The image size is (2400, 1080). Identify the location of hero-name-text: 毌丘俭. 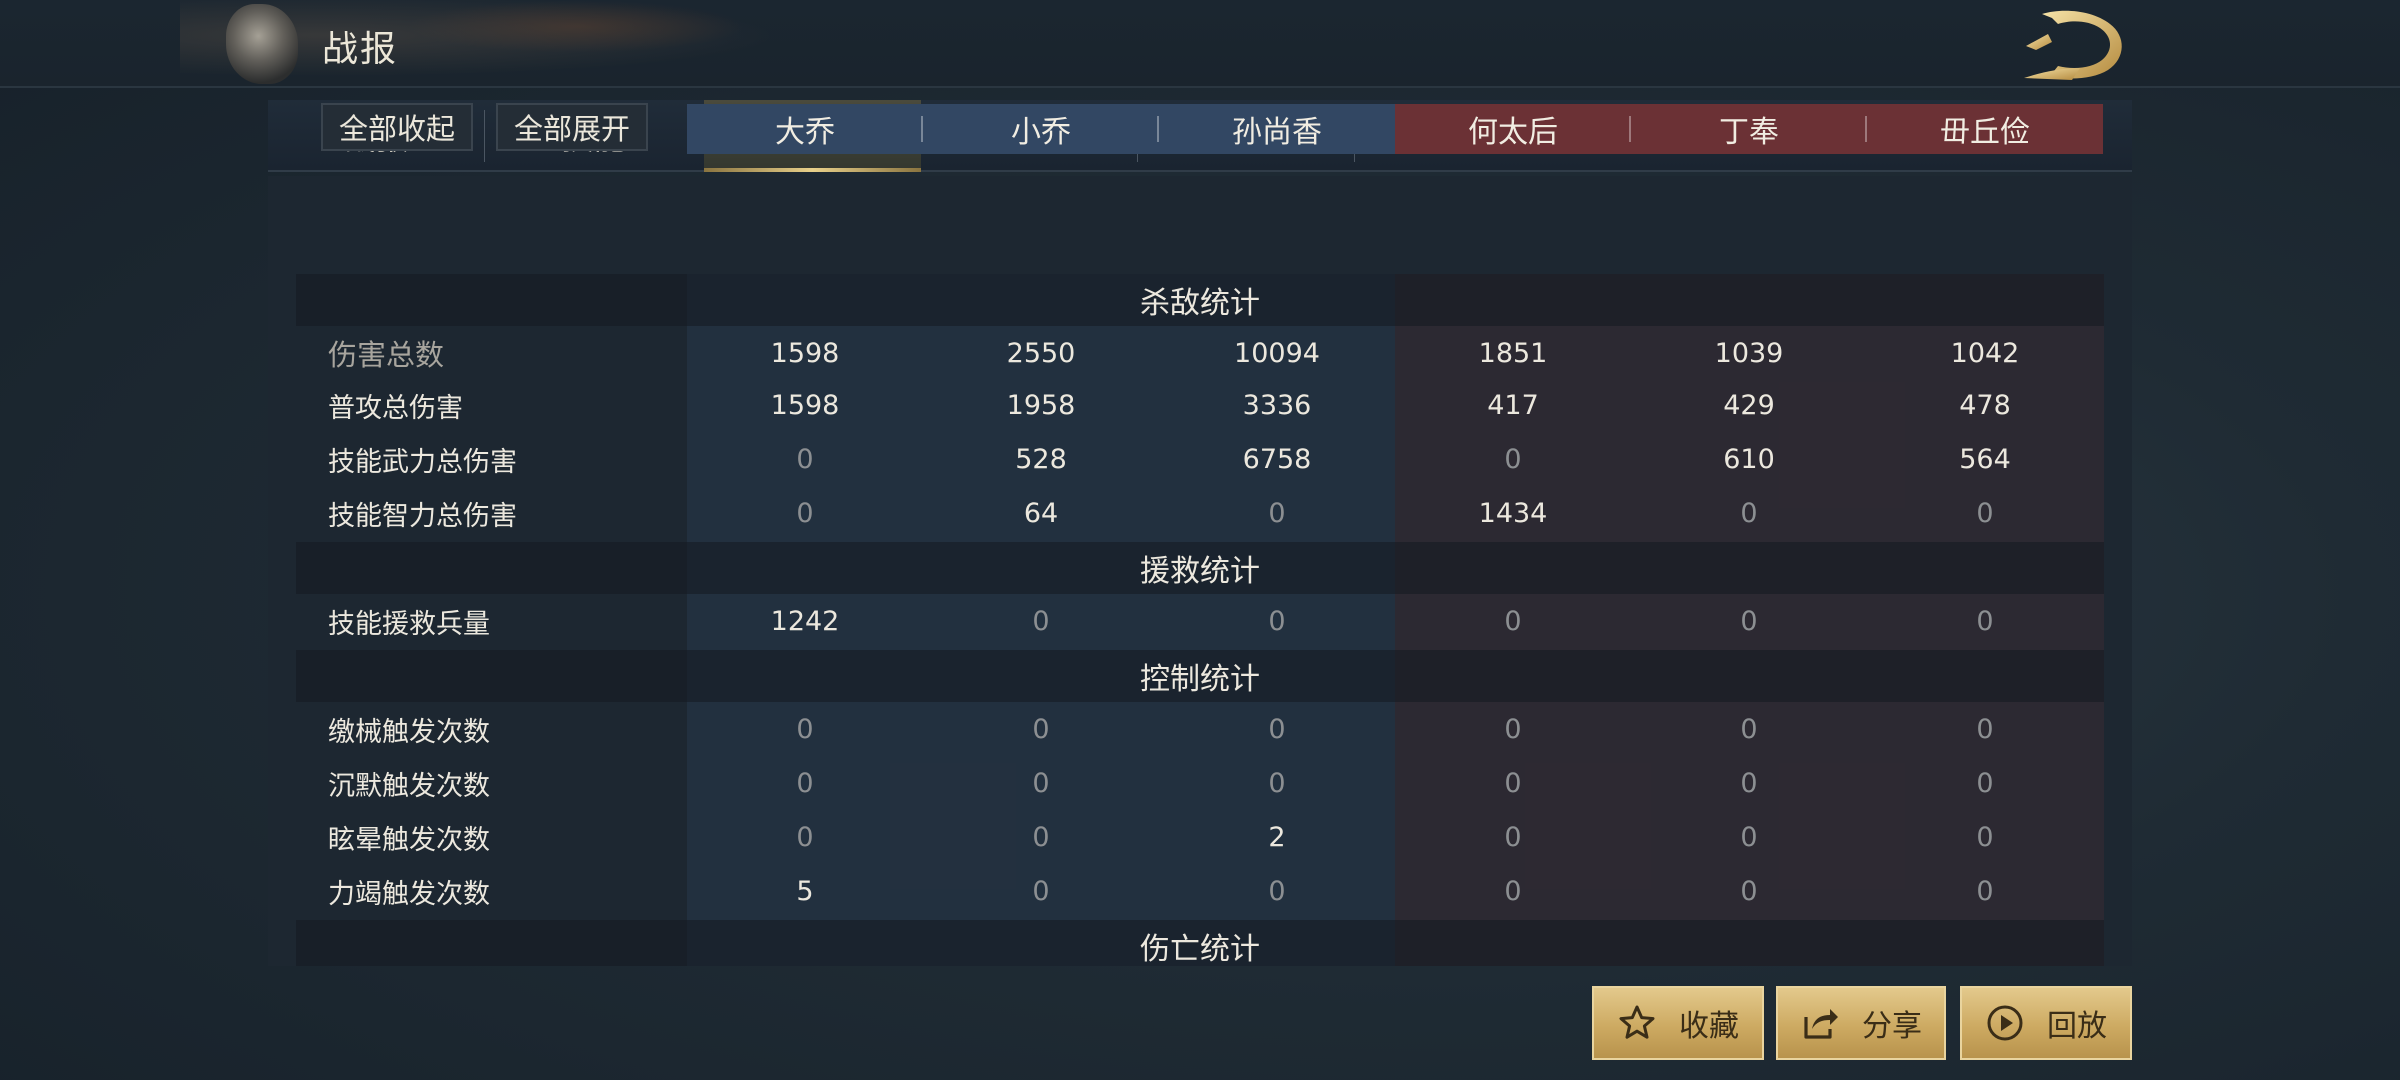
(1985, 132).